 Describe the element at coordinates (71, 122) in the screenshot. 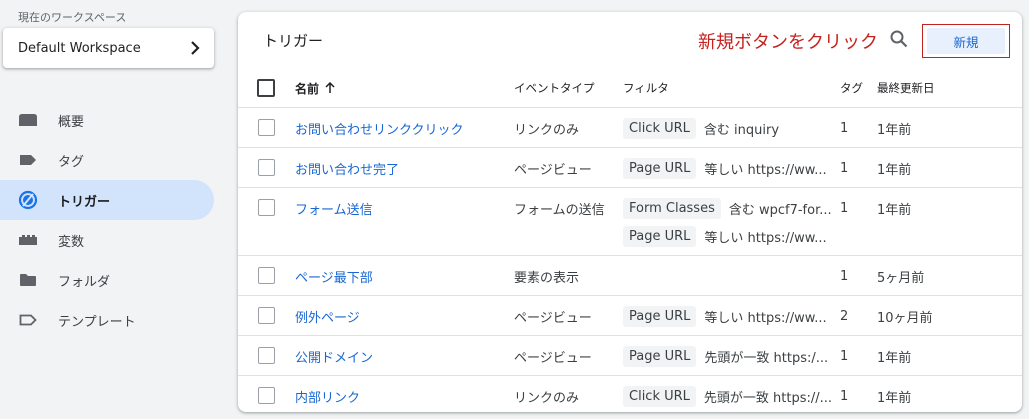

I see `sidebar-item-label: 概要` at that location.